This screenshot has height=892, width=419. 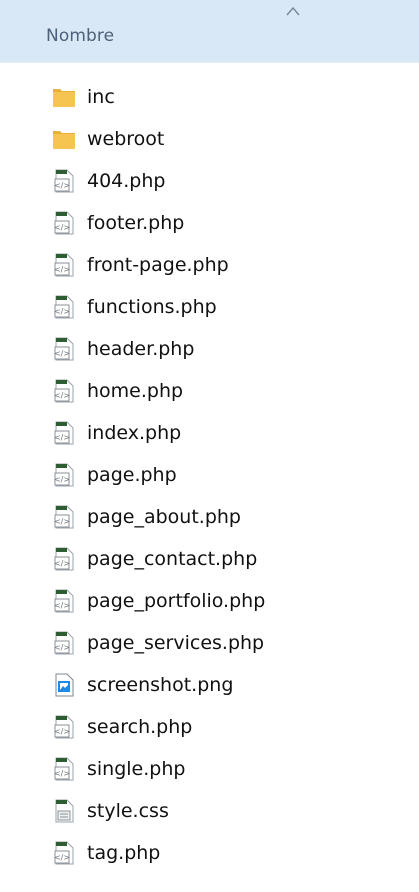 What do you see at coordinates (64, 685) in the screenshot?
I see `image-file-icon` at bounding box center [64, 685].